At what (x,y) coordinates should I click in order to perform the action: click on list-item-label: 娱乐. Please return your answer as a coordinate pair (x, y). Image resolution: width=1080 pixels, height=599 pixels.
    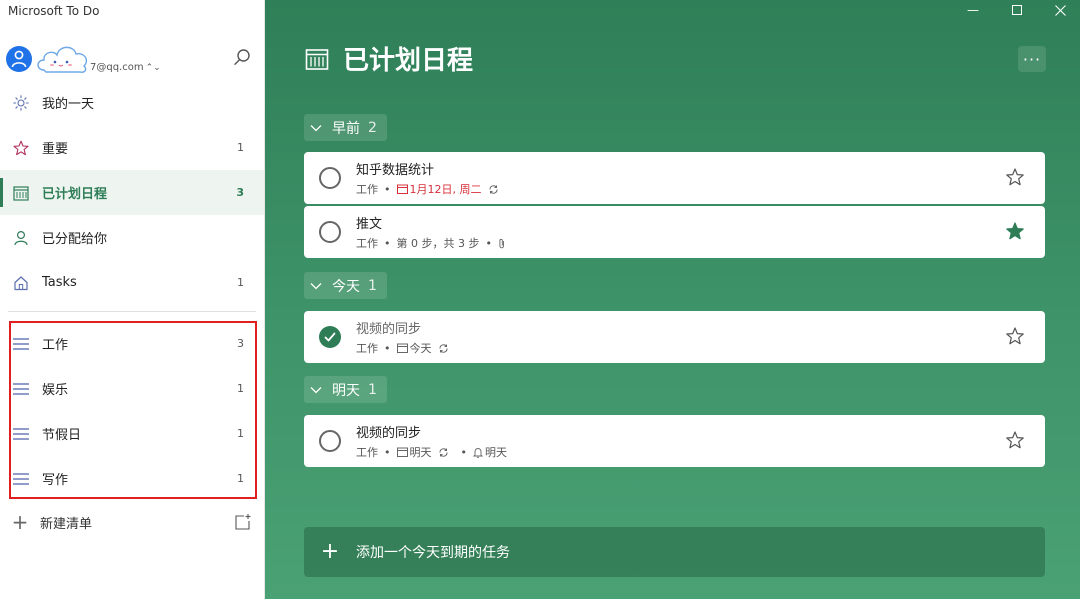
    Looking at the image, I should click on (55, 390).